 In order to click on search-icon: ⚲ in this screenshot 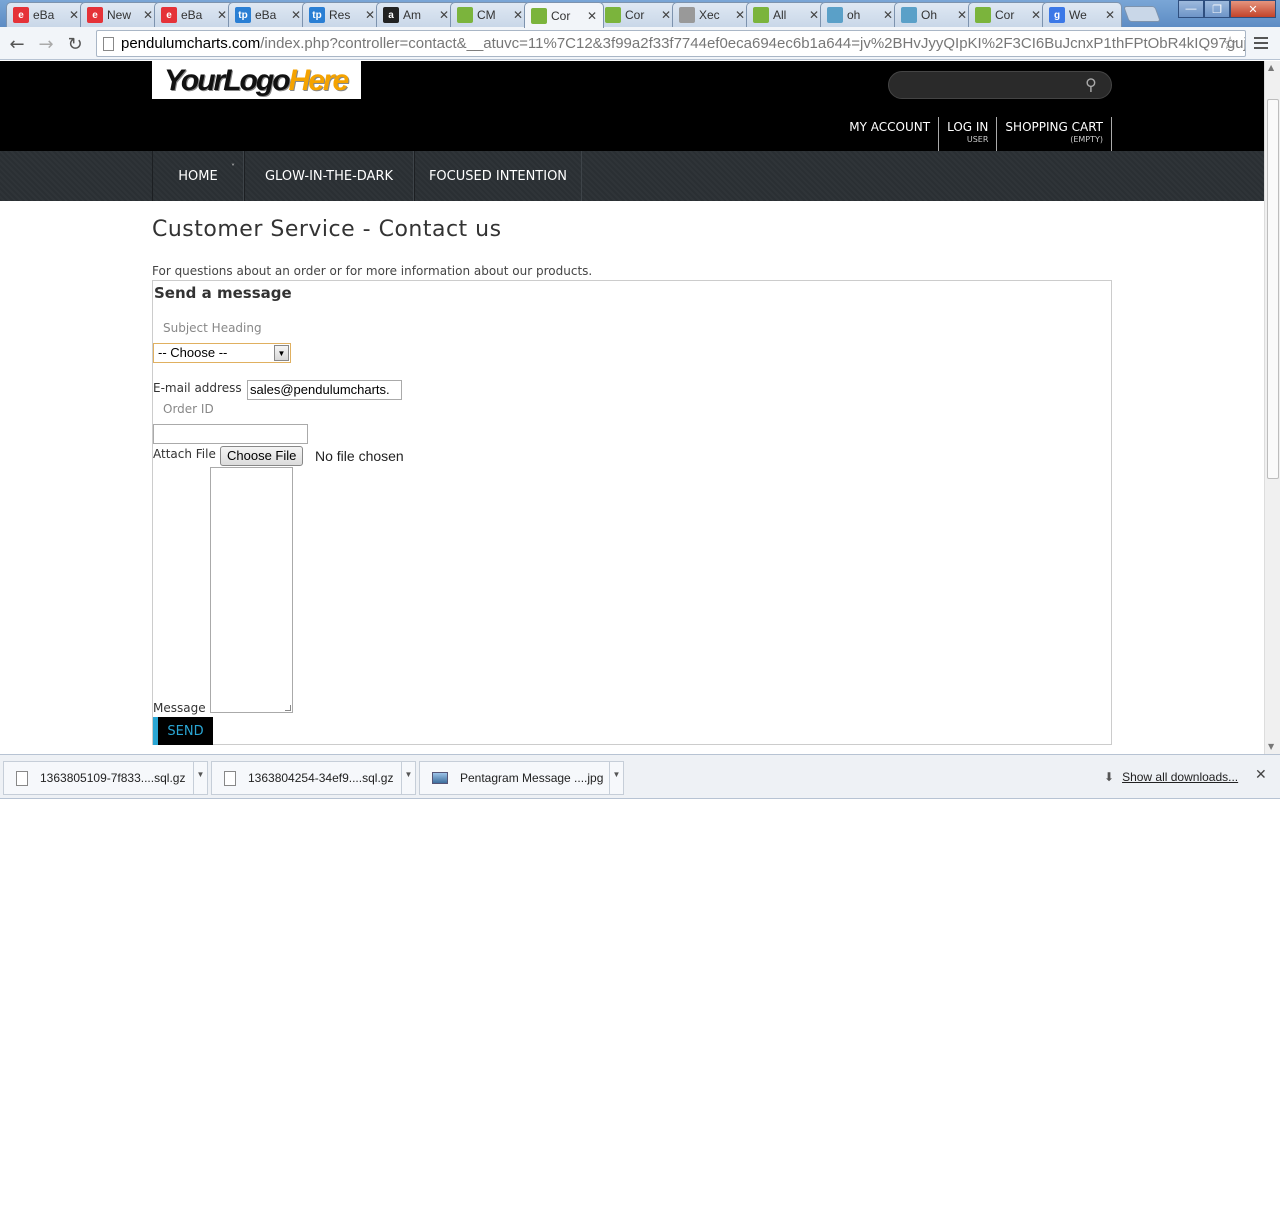, I will do `click(1091, 84)`.